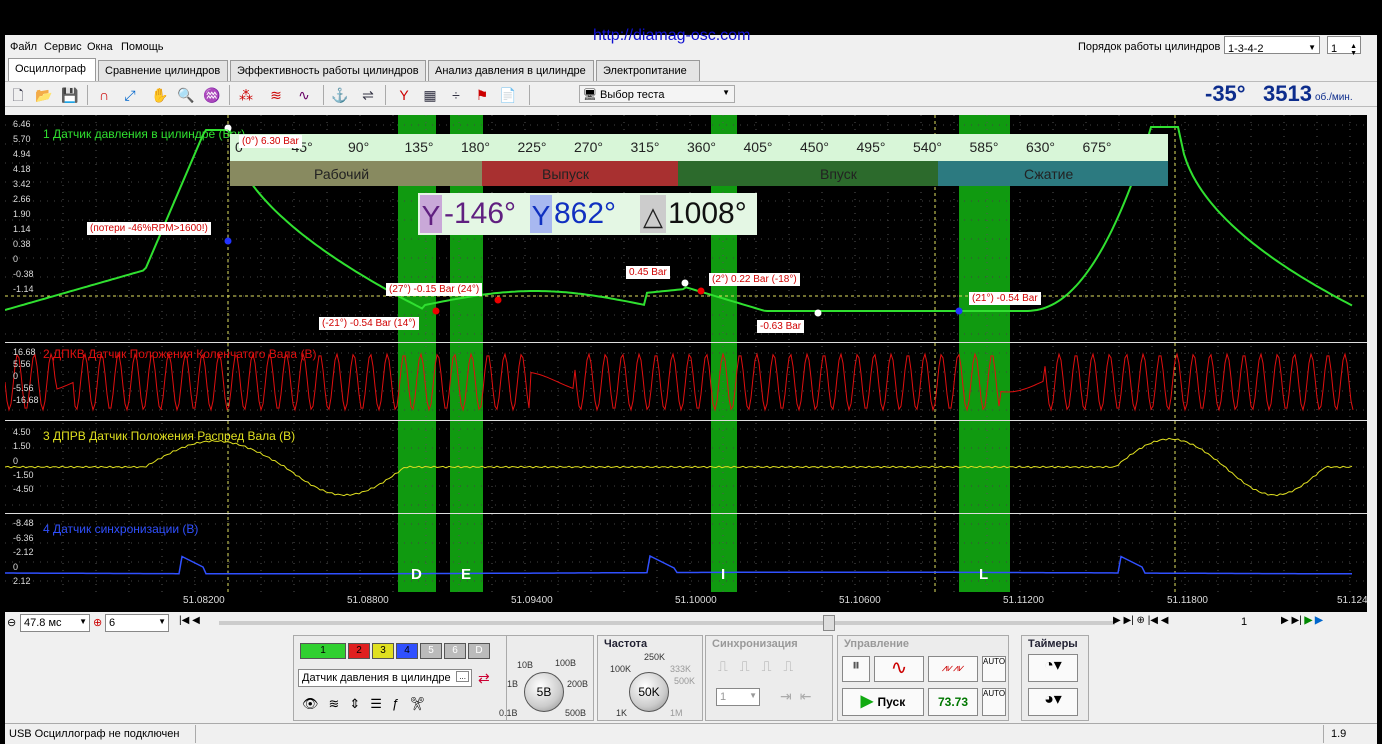 This screenshot has width=1382, height=744. I want to click on annotation-045: 0.45 Bar, so click(648, 272).